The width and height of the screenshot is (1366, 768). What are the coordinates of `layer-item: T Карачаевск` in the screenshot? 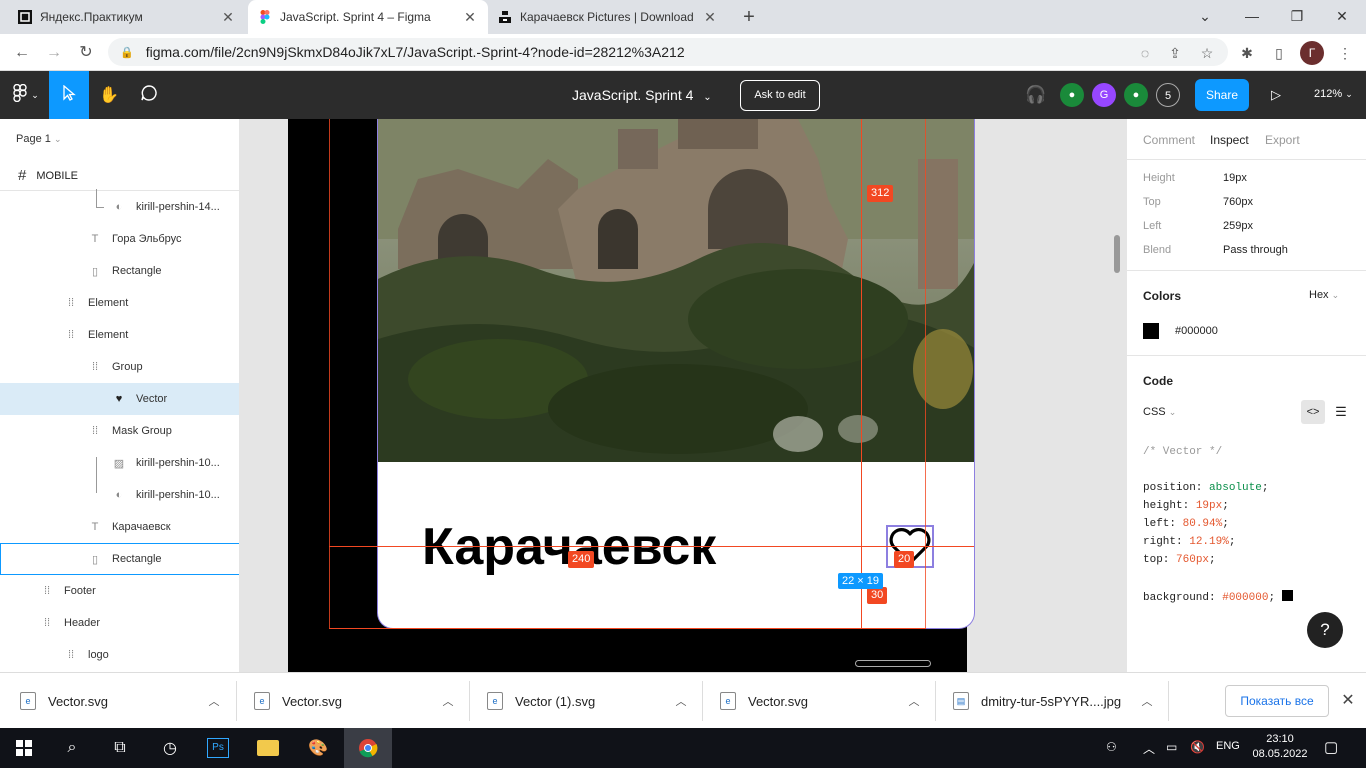 It's located at (119, 527).